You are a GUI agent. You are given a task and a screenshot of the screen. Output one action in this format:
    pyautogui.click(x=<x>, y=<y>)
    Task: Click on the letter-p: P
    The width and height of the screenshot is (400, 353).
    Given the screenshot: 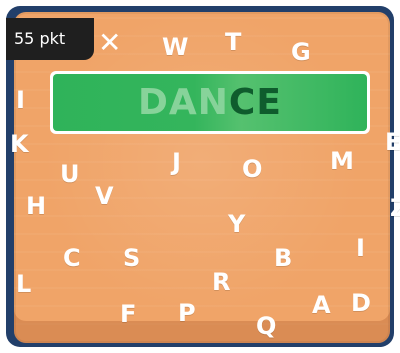 What is the action you would take?
    pyautogui.click(x=187, y=313)
    